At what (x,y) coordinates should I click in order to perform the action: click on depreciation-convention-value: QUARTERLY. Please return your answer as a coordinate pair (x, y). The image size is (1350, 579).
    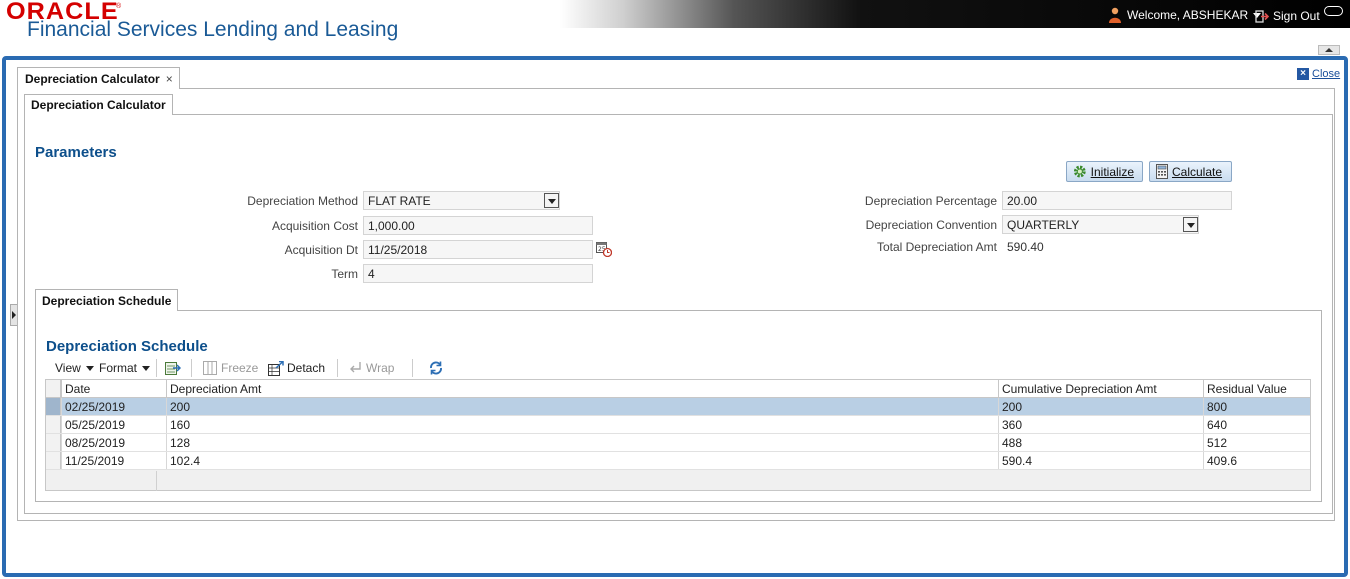
    Looking at the image, I should click on (1043, 225).